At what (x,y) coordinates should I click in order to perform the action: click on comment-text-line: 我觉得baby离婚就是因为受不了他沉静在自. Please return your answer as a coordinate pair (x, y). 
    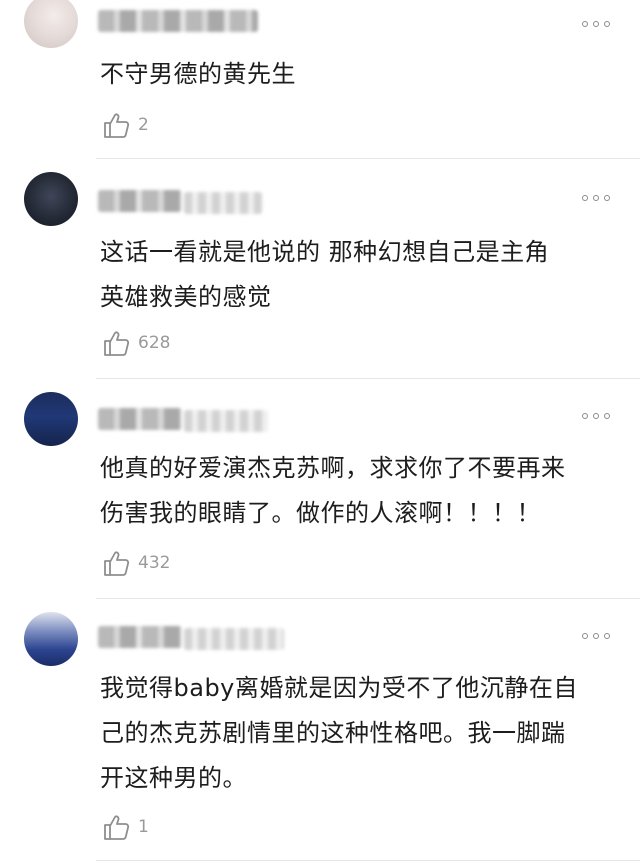
    Looking at the image, I should click on (339, 688).